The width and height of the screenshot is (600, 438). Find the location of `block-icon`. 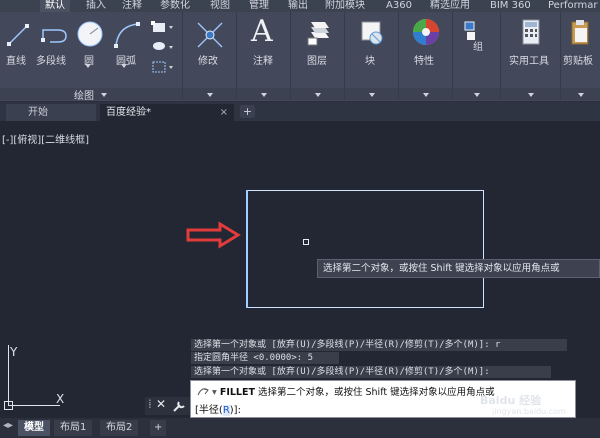

block-icon is located at coordinates (372, 33).